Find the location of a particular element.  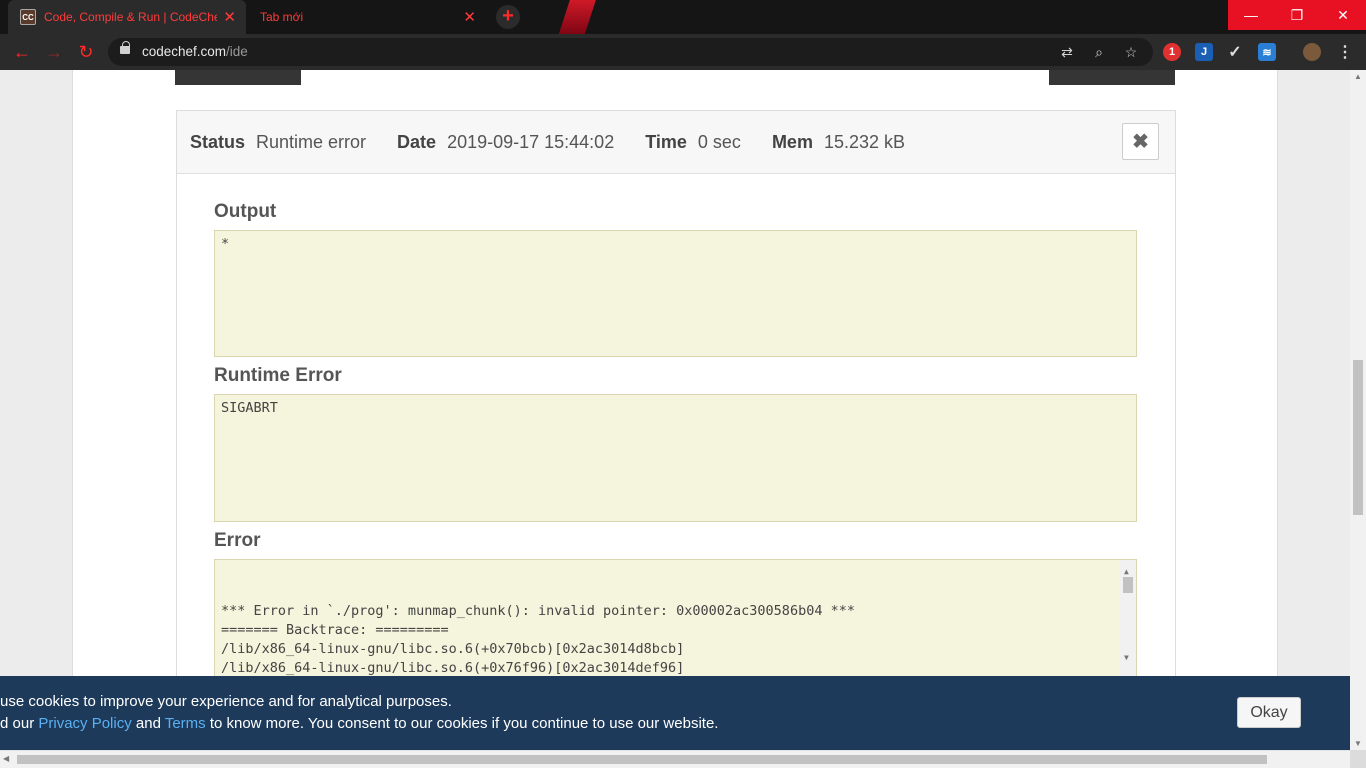

cookie-okay-button: Okay is located at coordinates (1269, 712).